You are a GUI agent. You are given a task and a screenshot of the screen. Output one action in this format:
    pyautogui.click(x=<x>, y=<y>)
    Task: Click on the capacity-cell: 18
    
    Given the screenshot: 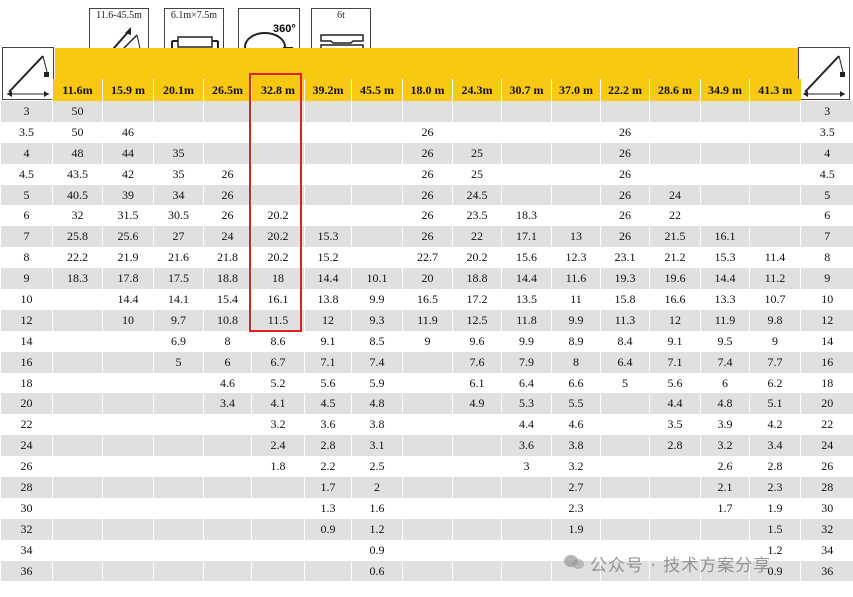 What is the action you would take?
    pyautogui.click(x=278, y=279)
    